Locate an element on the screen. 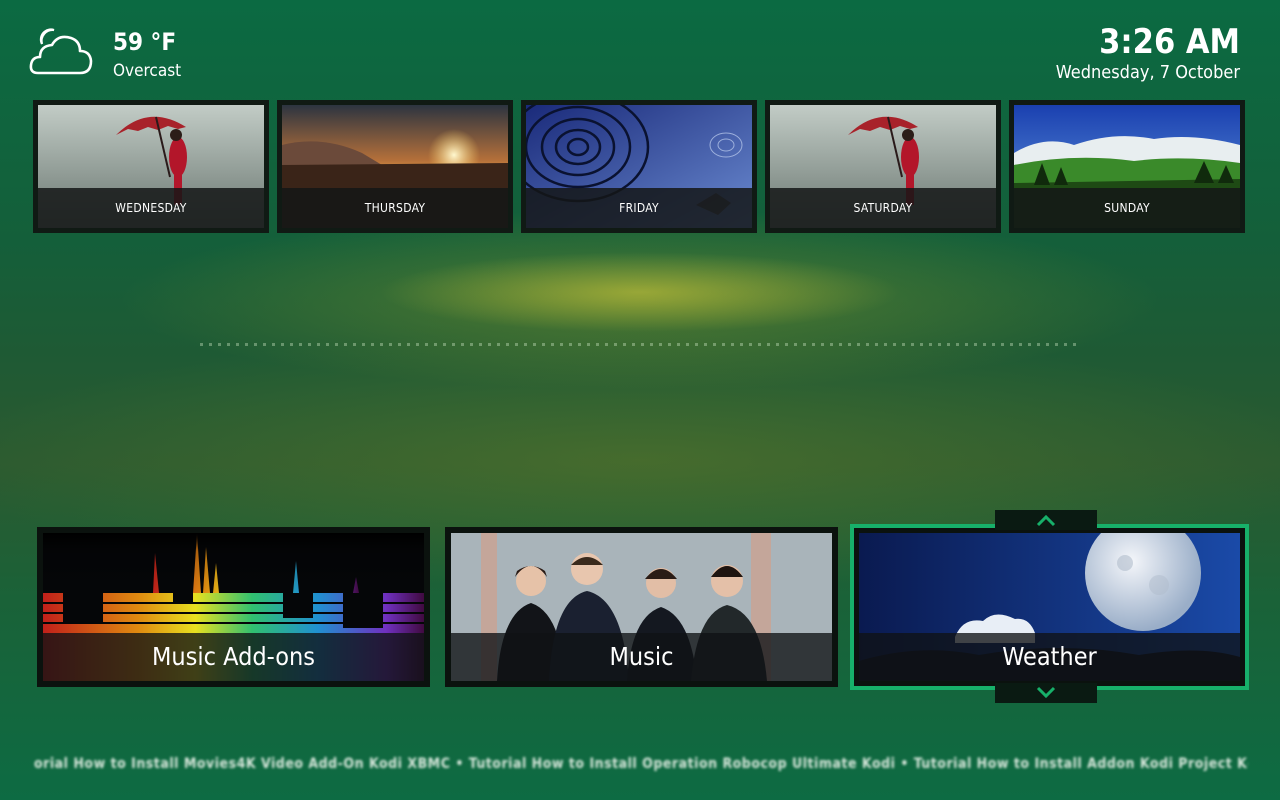 Image resolution: width=1280 pixels, height=800 pixels. forecast-tile-friday: FRIDAY is located at coordinates (639, 166).